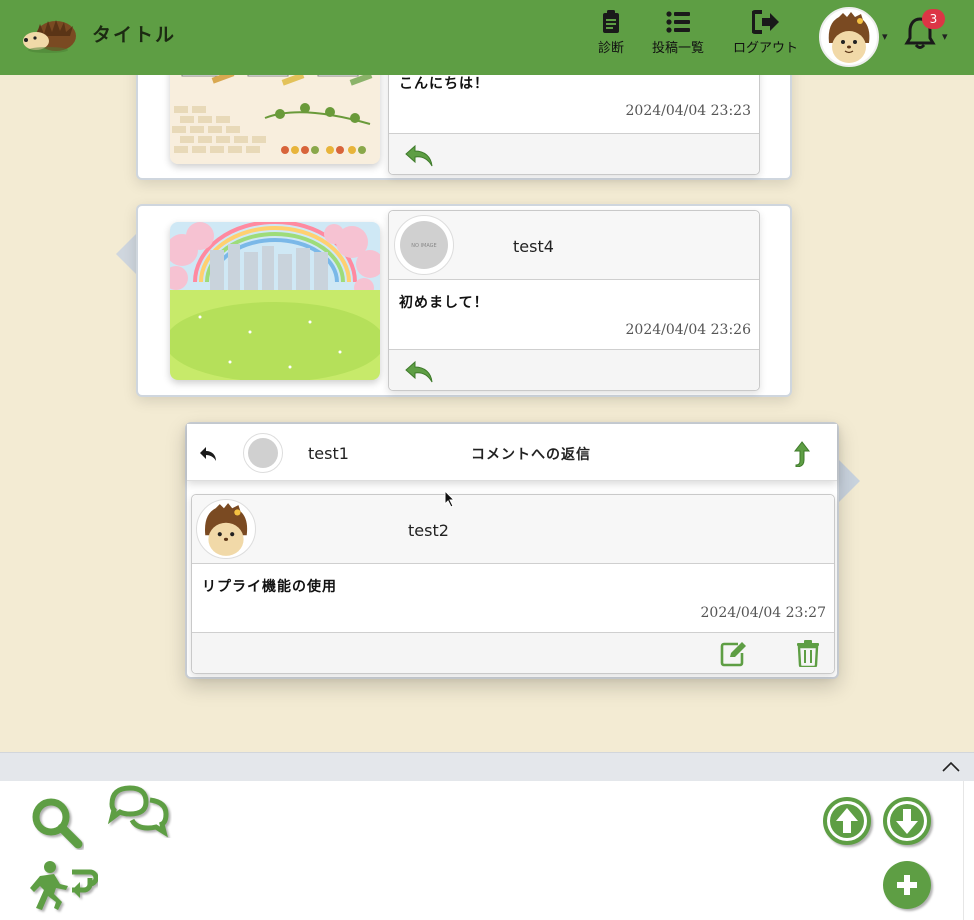 The height and width of the screenshot is (920, 974). What do you see at coordinates (963, 850) in the screenshot?
I see `toolbar-divider` at bounding box center [963, 850].